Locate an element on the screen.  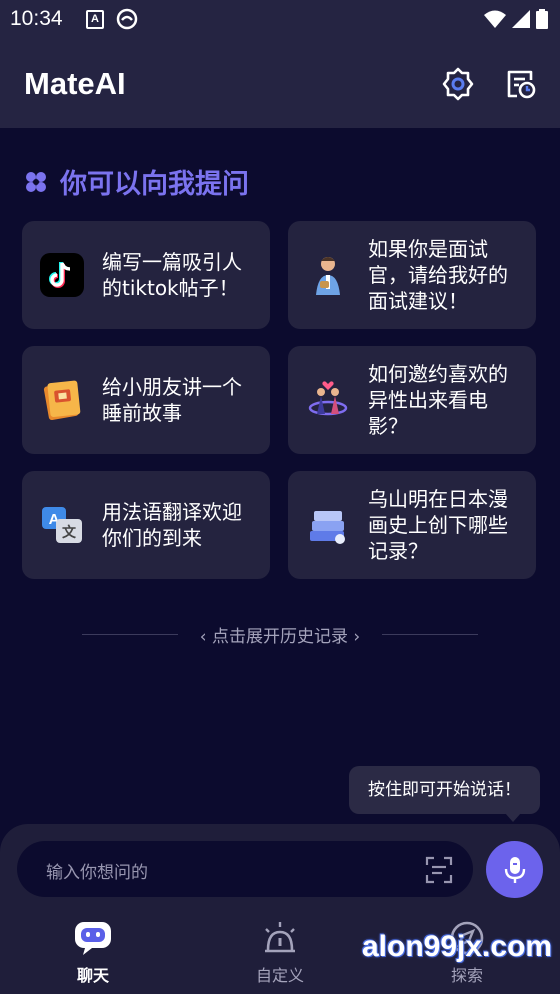
status-time: 10:34 is located at coordinates (36, 18).